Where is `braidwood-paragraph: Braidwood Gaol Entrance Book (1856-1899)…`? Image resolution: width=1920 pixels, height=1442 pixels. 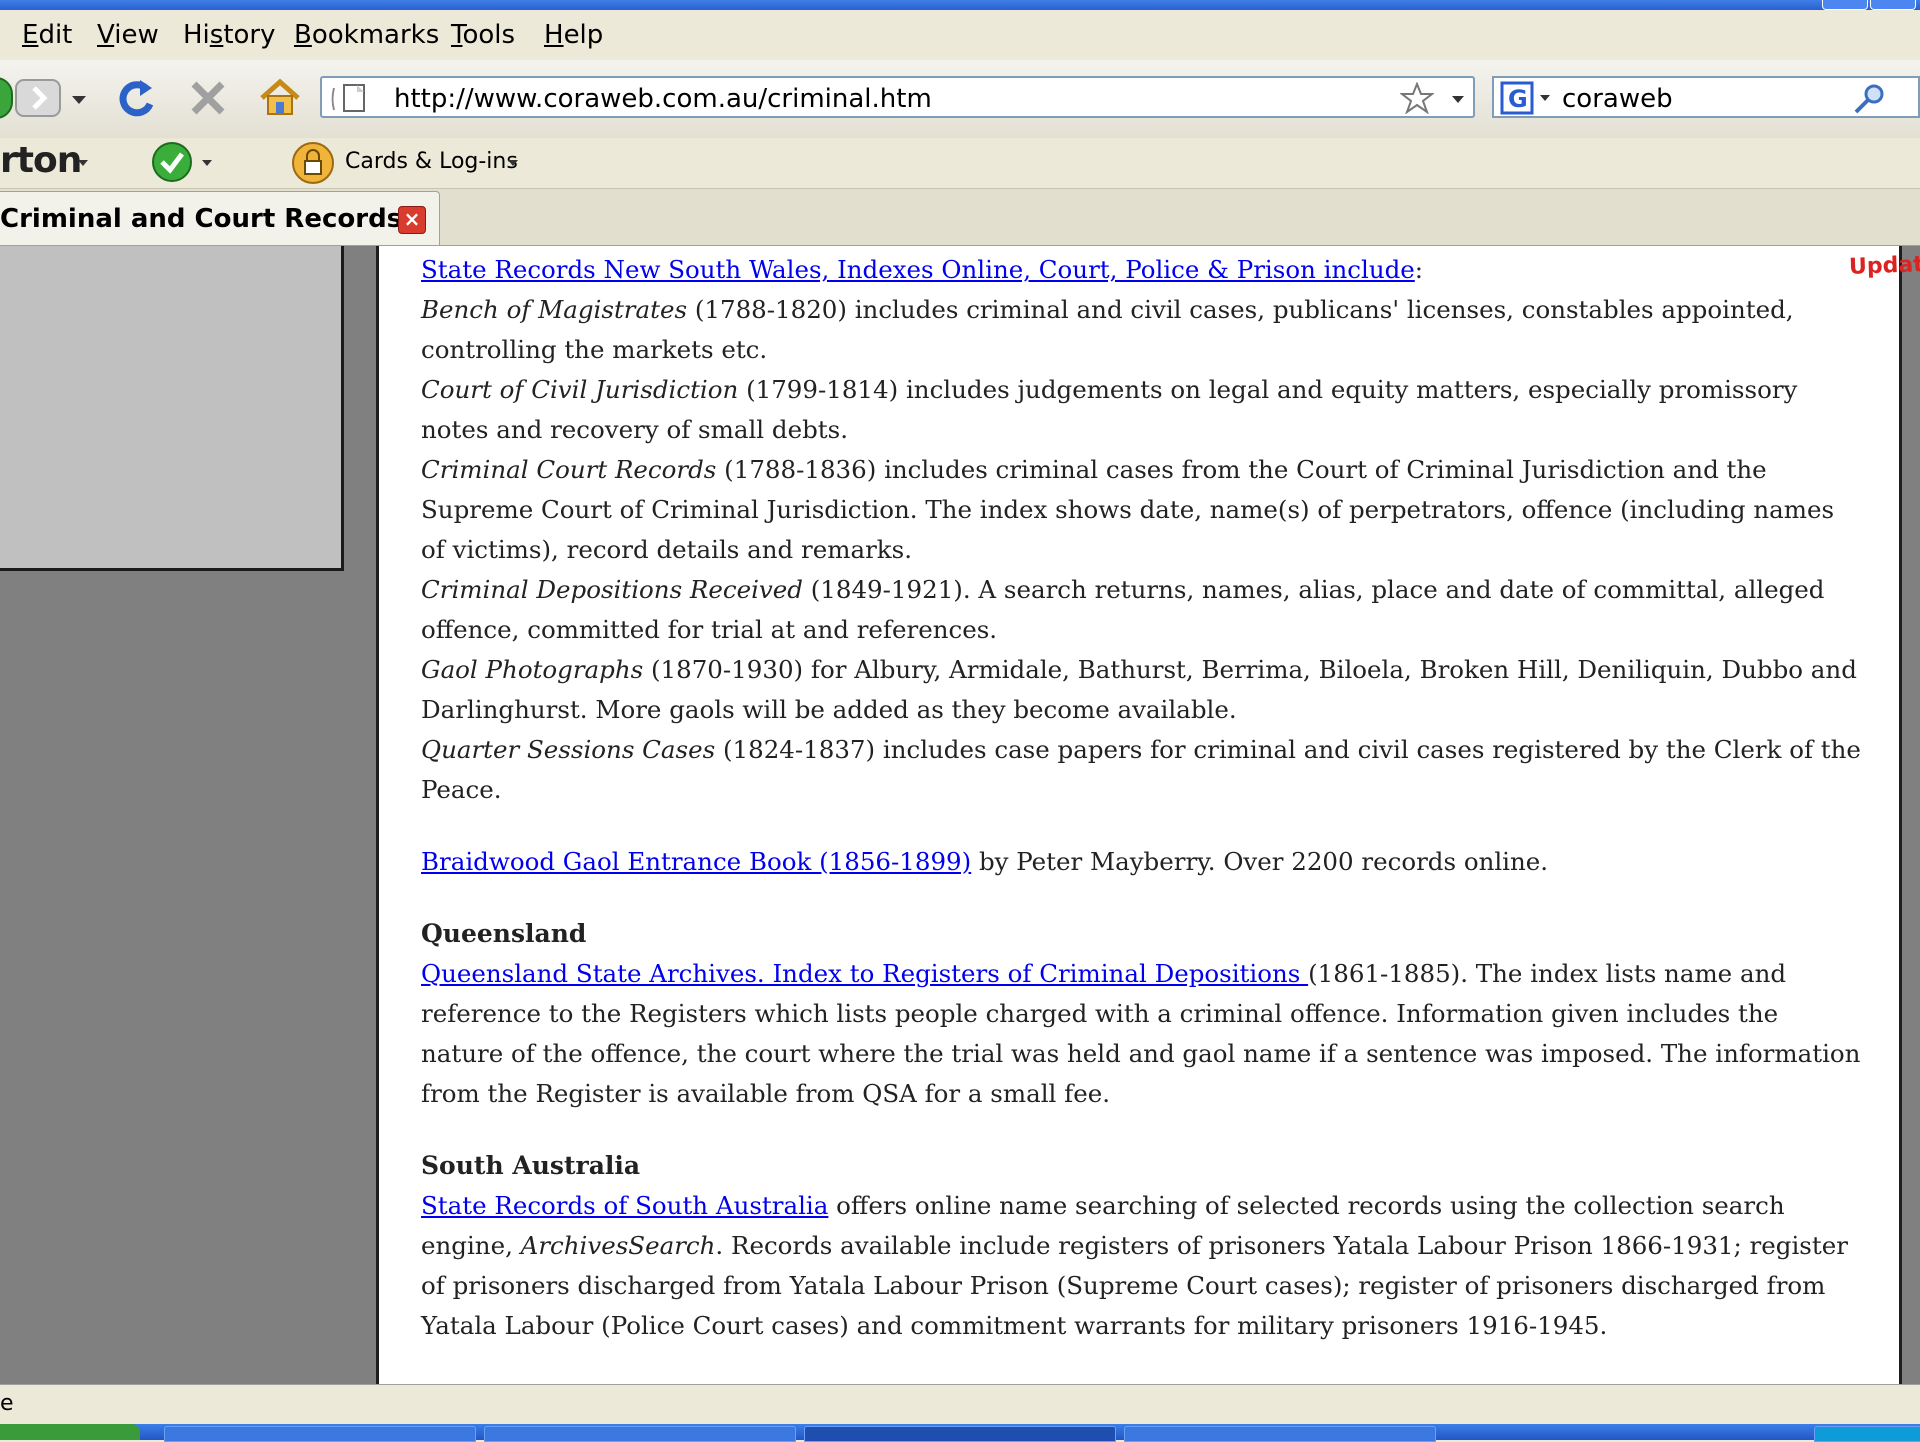
braidwood-paragraph: Braidwood Gaol Entrance Book (1856-1899)… is located at coordinates (1141, 862).